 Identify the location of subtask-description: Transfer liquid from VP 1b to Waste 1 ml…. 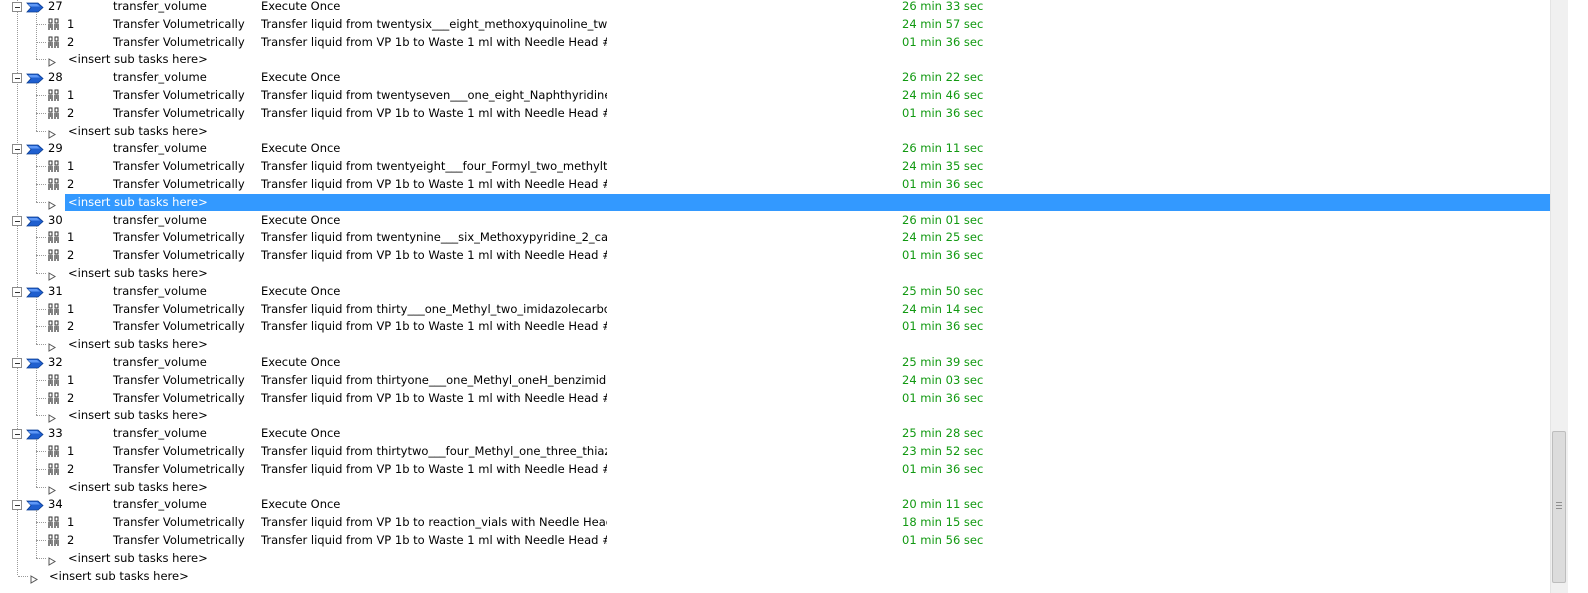
(434, 184).